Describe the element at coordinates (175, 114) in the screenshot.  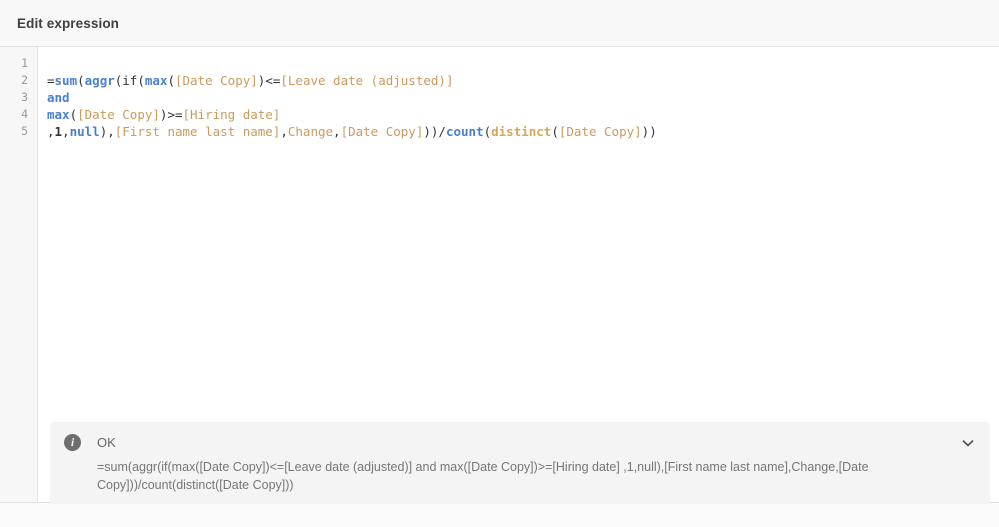
I see `code-token-plain: >=` at that location.